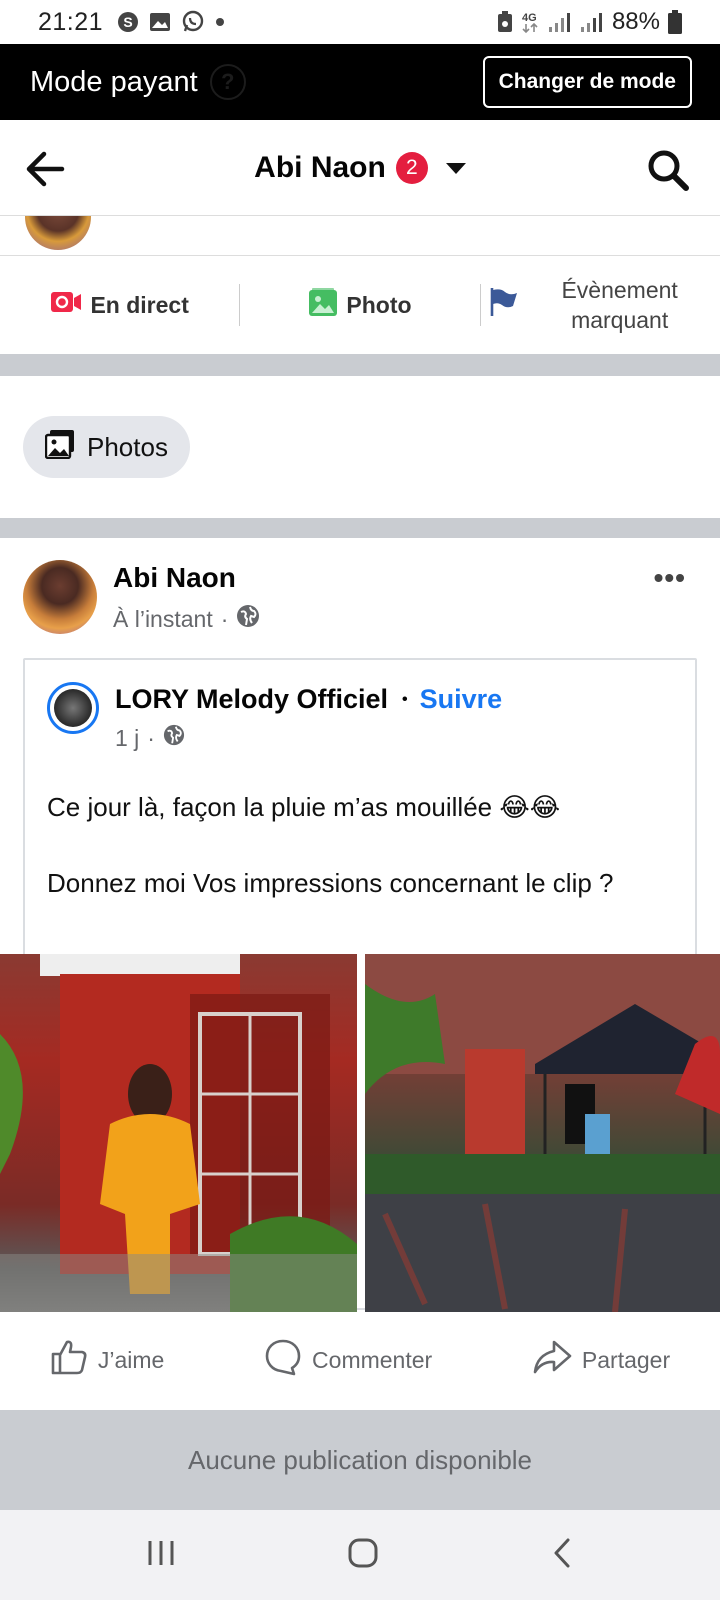 This screenshot has width=720, height=1600. I want to click on skype-icon: S, so click(128, 22).